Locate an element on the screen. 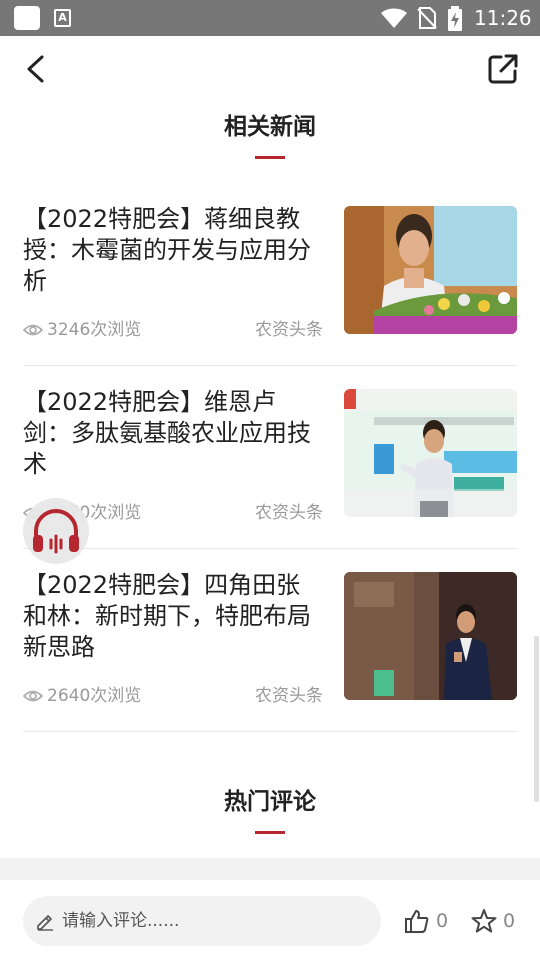  chevron-left-icon is located at coordinates (35, 69).